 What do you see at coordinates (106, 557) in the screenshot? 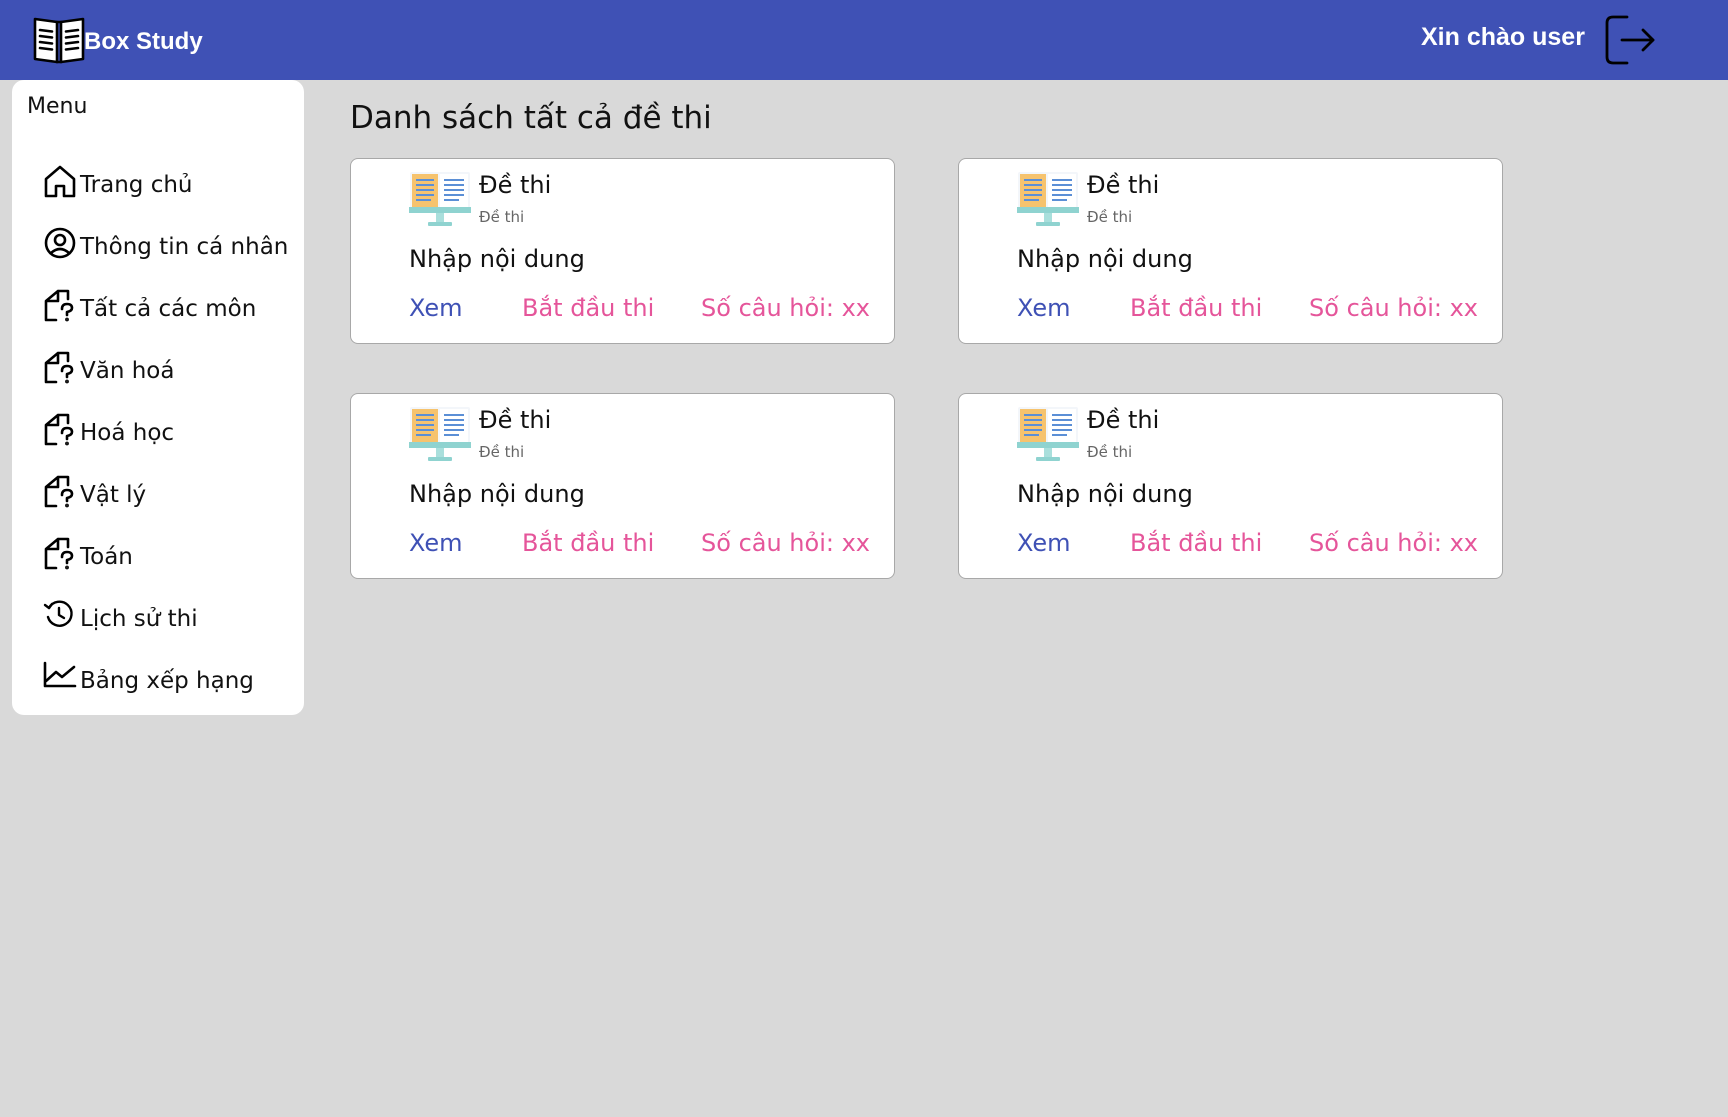
I see `sidebar-item-label: Toán` at bounding box center [106, 557].